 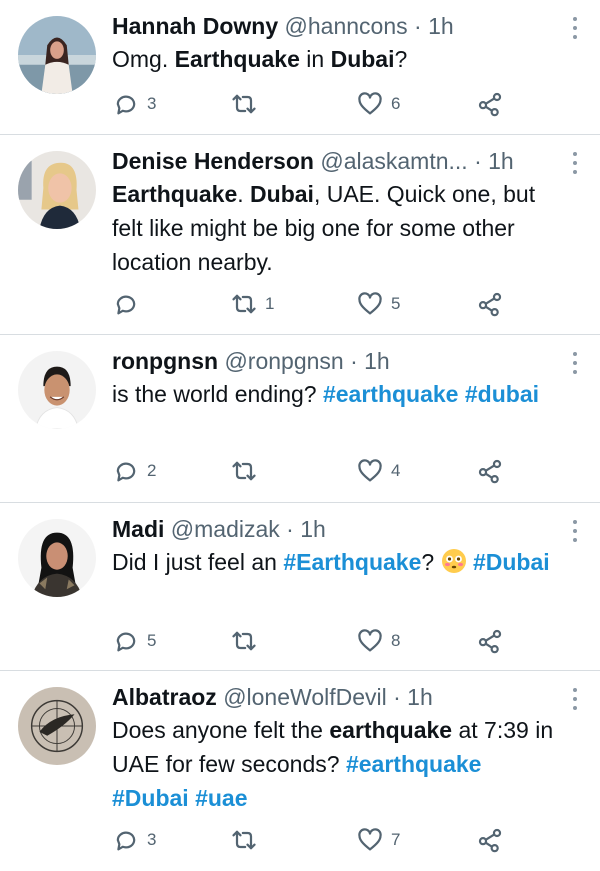 What do you see at coordinates (152, 470) in the screenshot?
I see `reply-count: 2` at bounding box center [152, 470].